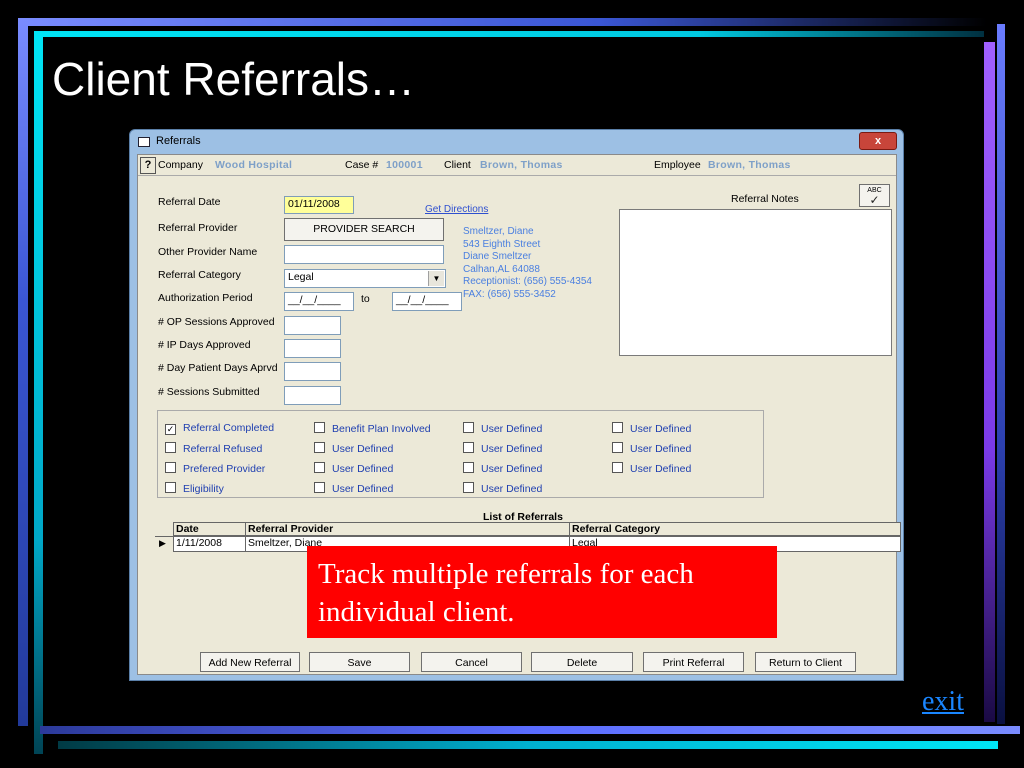 The width and height of the screenshot is (1024, 768). What do you see at coordinates (162, 543) in the screenshot?
I see `row-pointer-icon: ▶` at bounding box center [162, 543].